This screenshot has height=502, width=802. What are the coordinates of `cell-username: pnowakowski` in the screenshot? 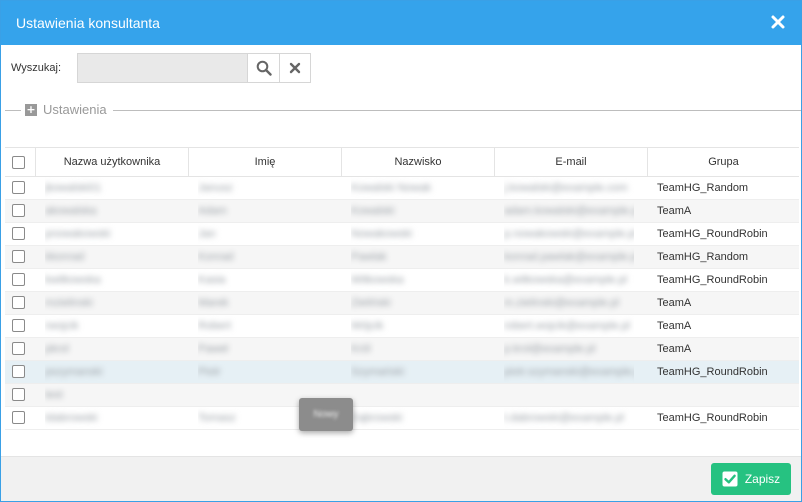 It's located at (115, 234).